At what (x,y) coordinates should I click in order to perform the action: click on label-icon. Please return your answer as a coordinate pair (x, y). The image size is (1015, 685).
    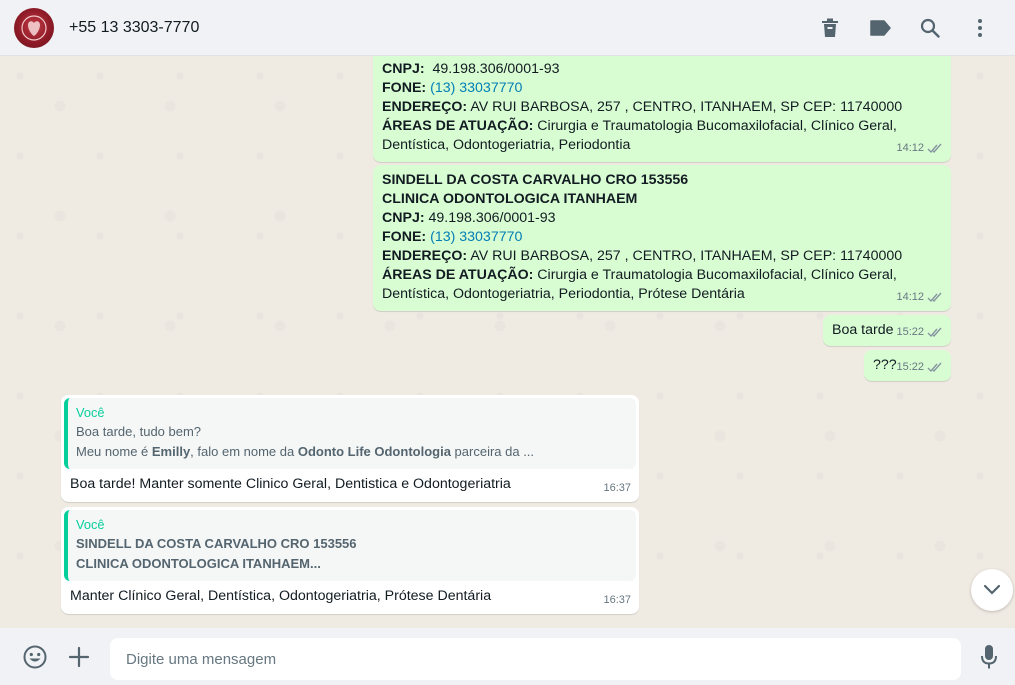
    Looking at the image, I should click on (880, 27).